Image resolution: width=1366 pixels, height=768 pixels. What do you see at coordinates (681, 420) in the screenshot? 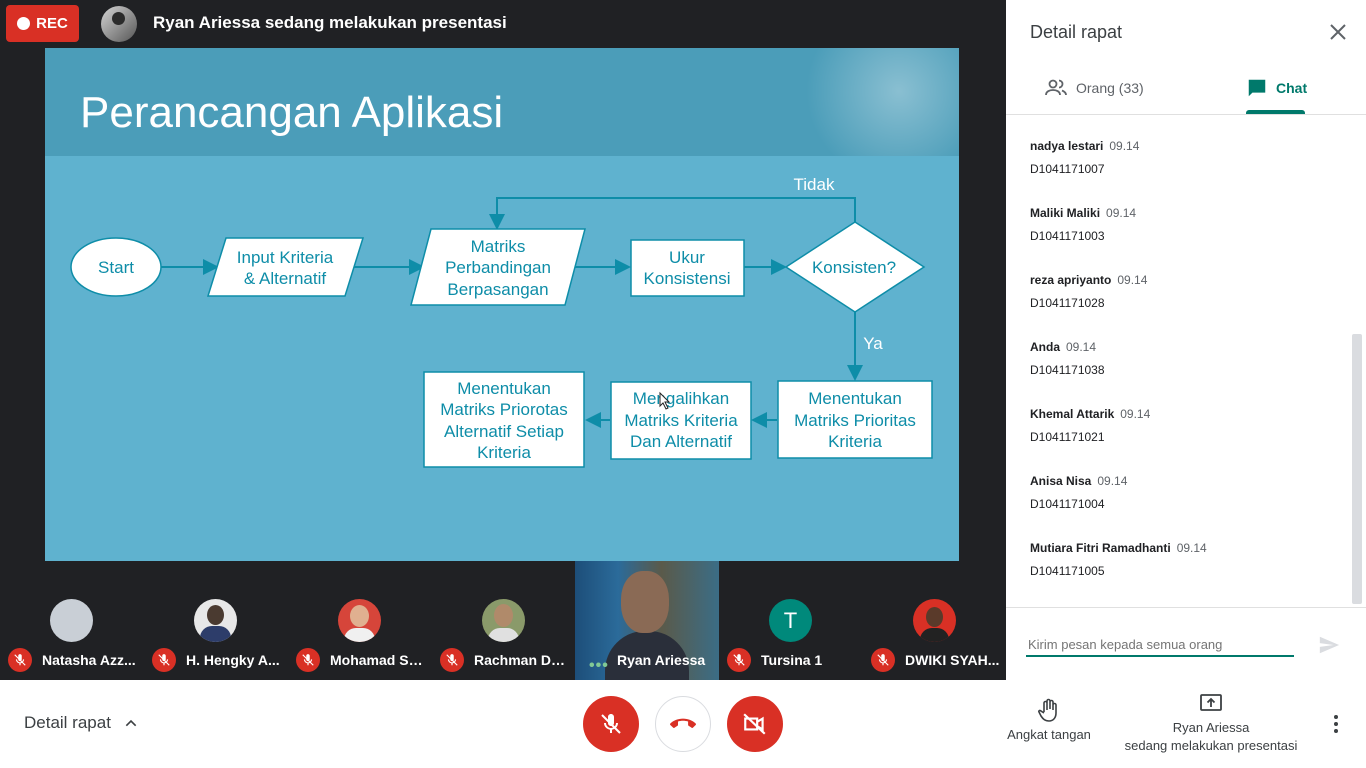
I see `node-mengalihkan-label: Matriks Kriteria` at bounding box center [681, 420].